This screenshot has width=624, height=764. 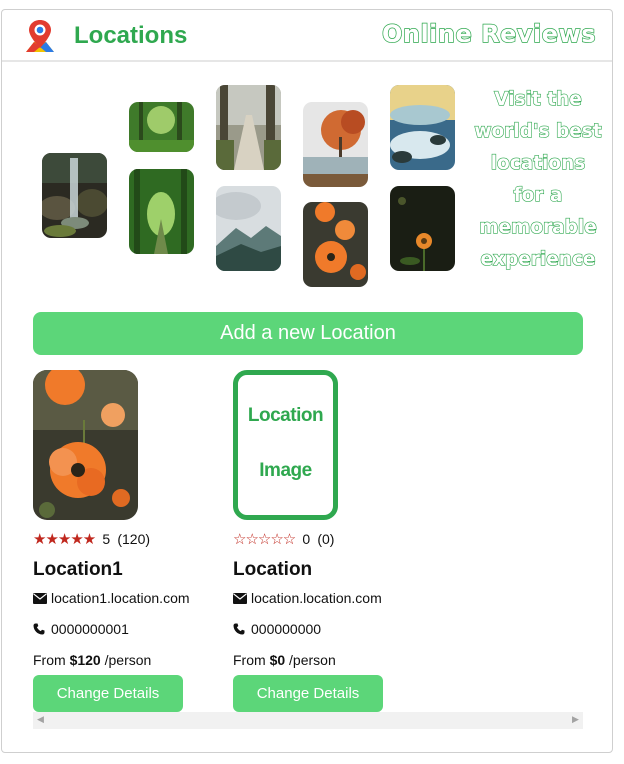 I want to click on tagline-line: locations, so click(x=538, y=163).